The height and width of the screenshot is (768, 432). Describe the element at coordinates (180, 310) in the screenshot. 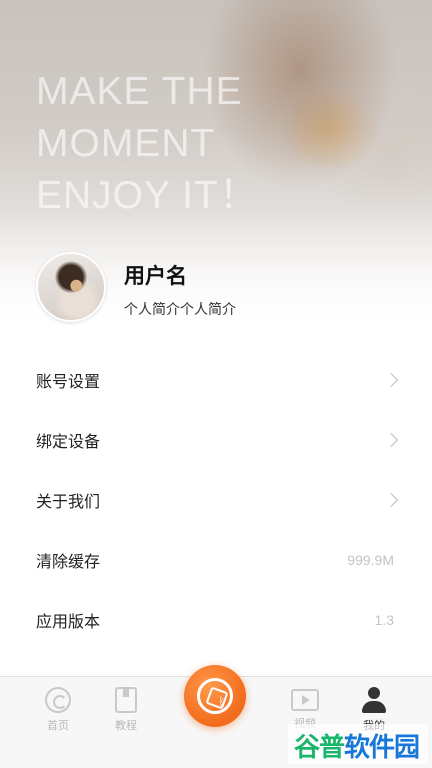

I see `user-bio: 个人简介个人简介` at that location.